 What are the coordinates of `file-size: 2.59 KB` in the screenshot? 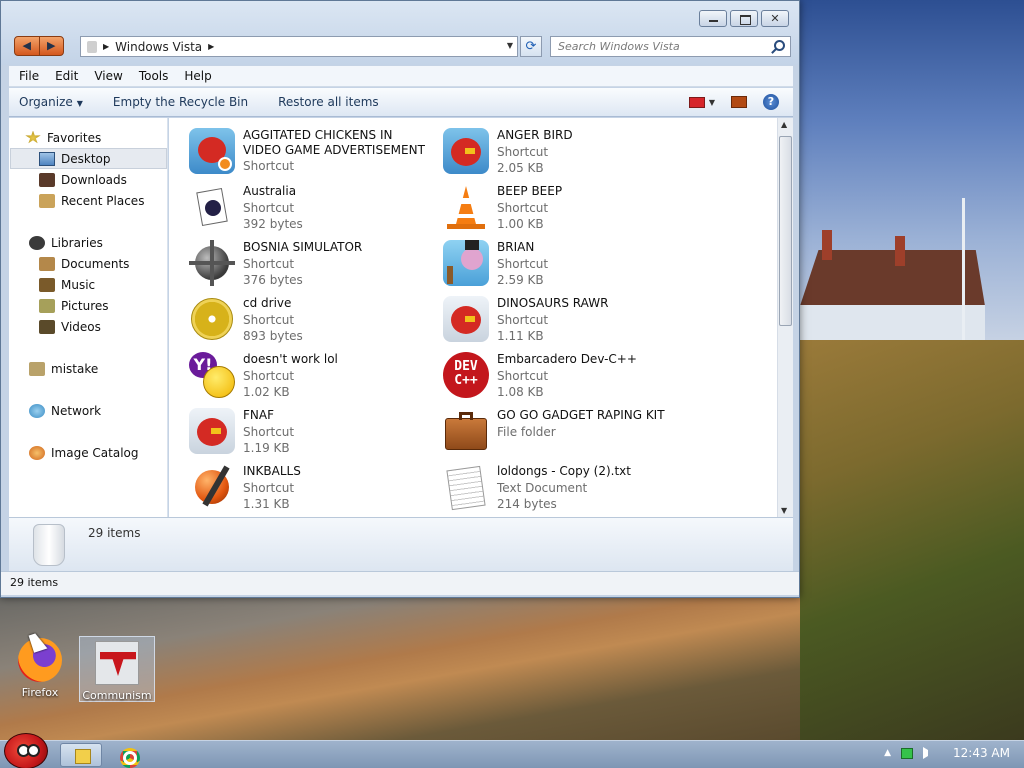 It's located at (520, 280).